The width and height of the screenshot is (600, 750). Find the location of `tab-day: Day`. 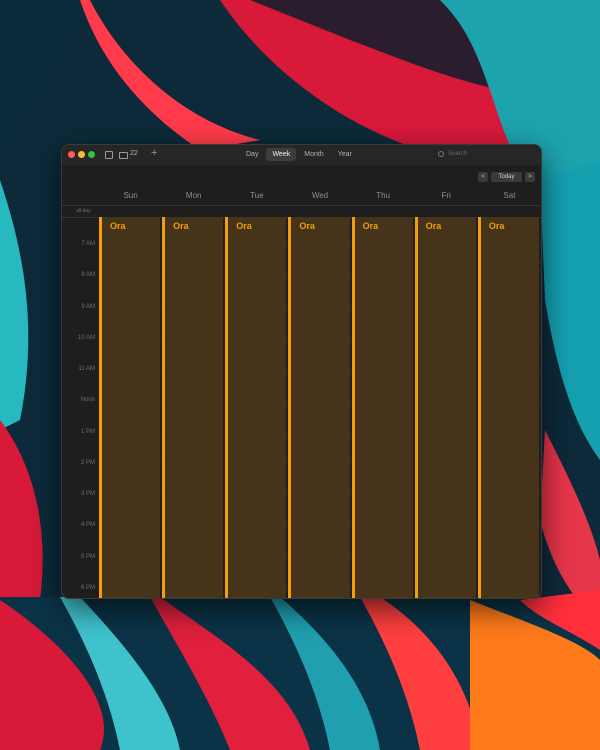

tab-day: Day is located at coordinates (252, 154).